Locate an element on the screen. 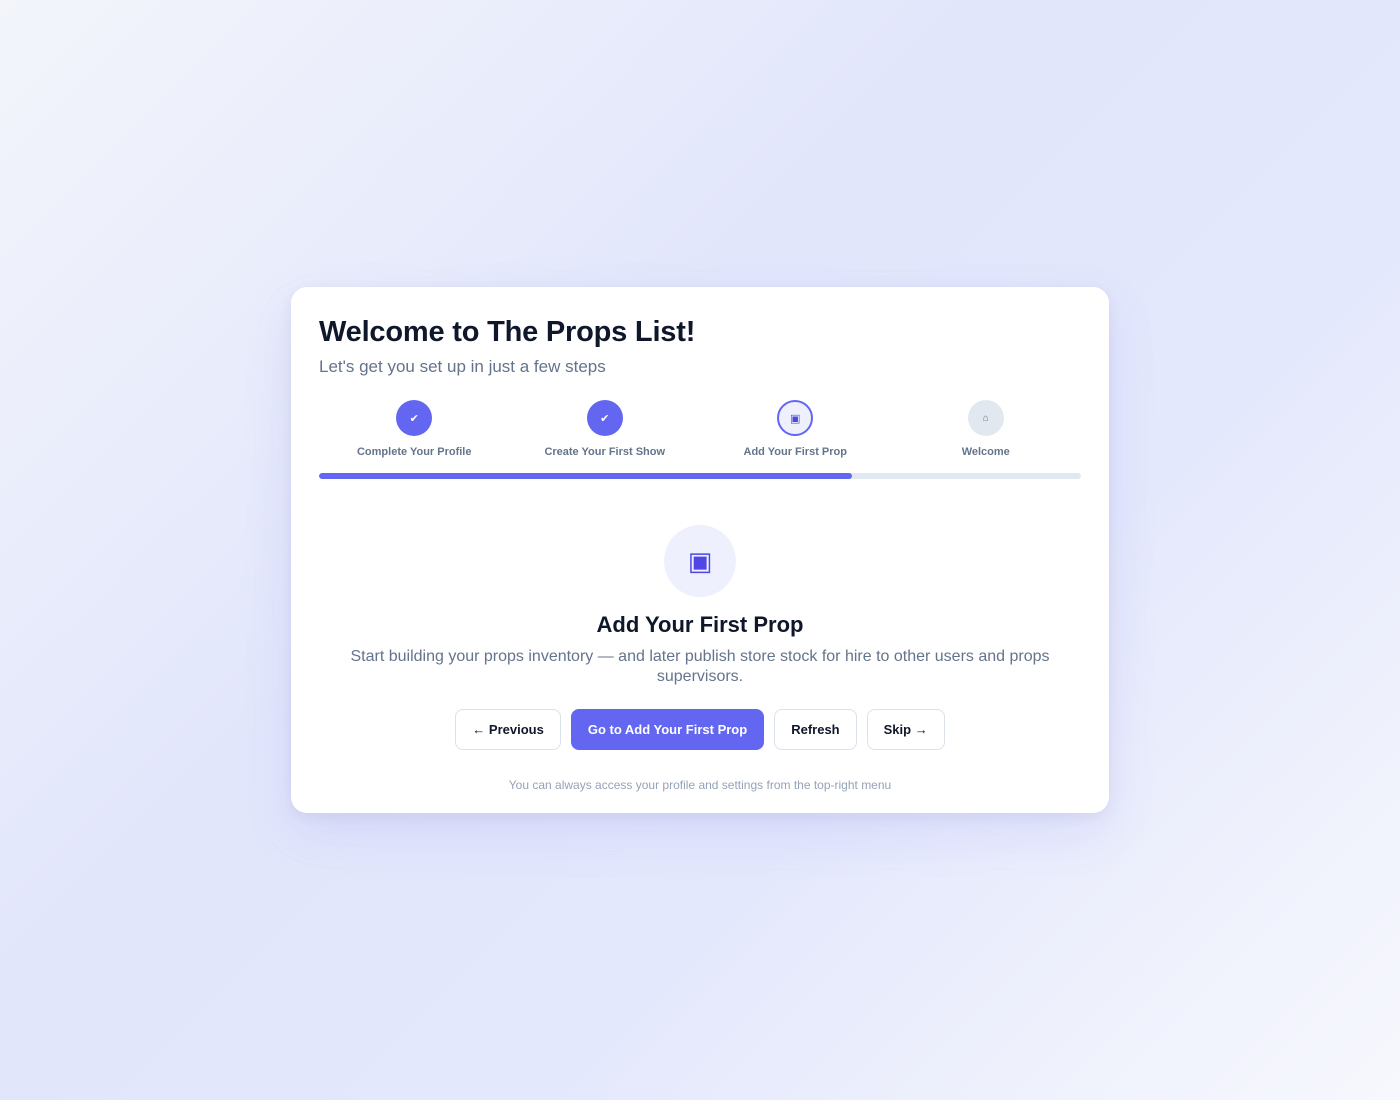  progress-bar-fill is located at coordinates (586, 476).